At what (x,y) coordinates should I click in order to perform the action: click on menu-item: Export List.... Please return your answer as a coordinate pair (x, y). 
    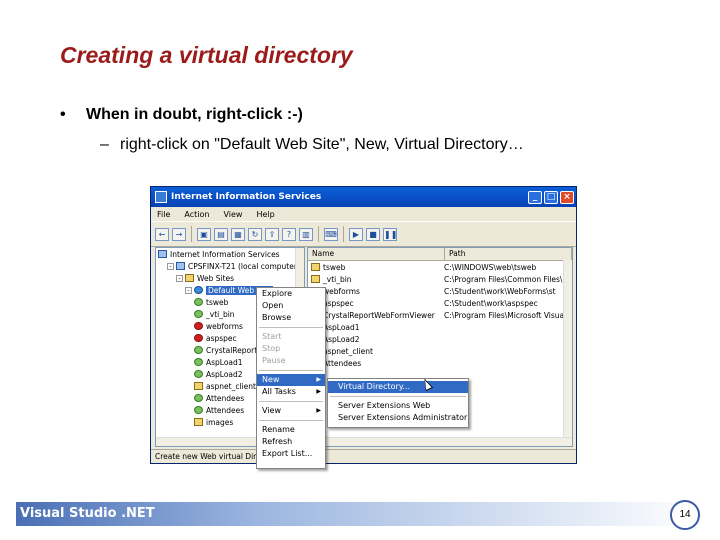
    Looking at the image, I should click on (291, 454).